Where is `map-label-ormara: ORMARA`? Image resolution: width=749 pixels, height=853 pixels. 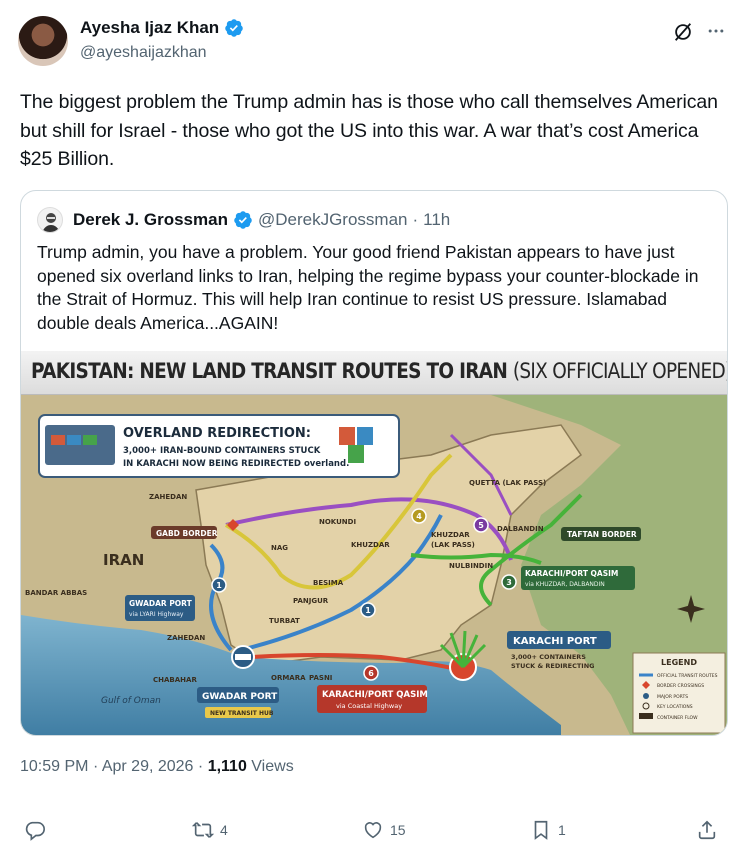
map-label-ormara: ORMARA is located at coordinates (288, 678).